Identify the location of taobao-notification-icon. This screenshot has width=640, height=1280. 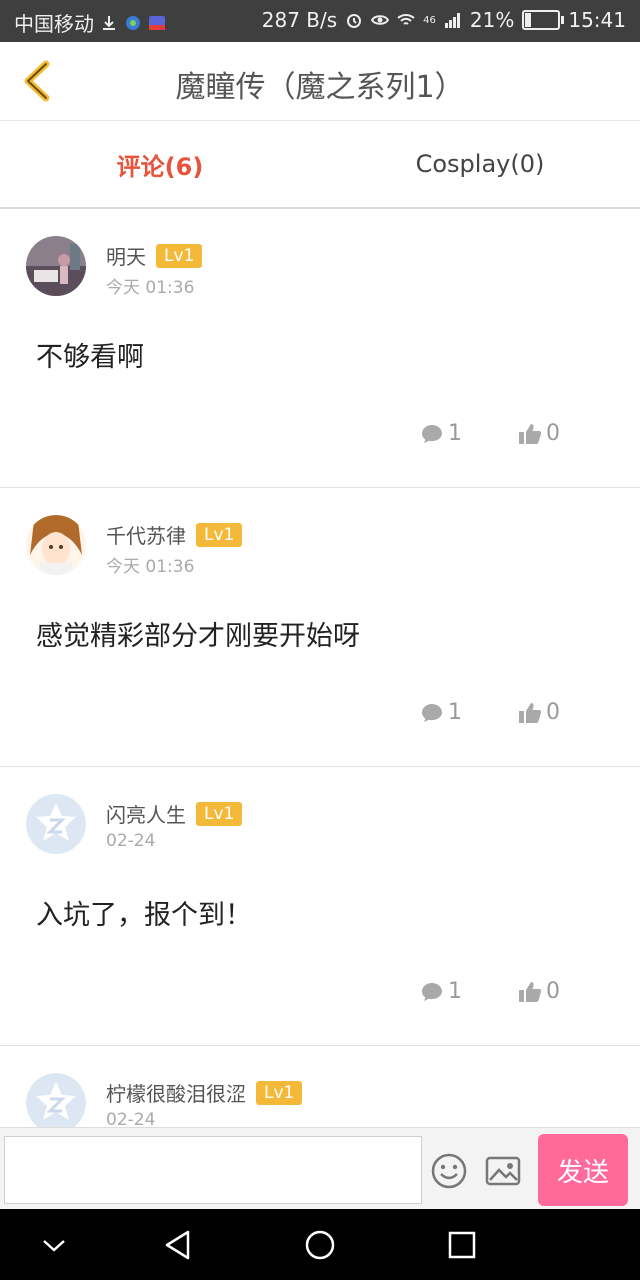
(157, 22).